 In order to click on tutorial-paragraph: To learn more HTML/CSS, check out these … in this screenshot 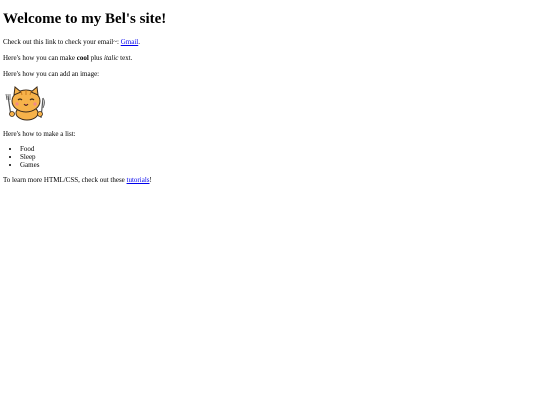, I will do `click(270, 180)`.